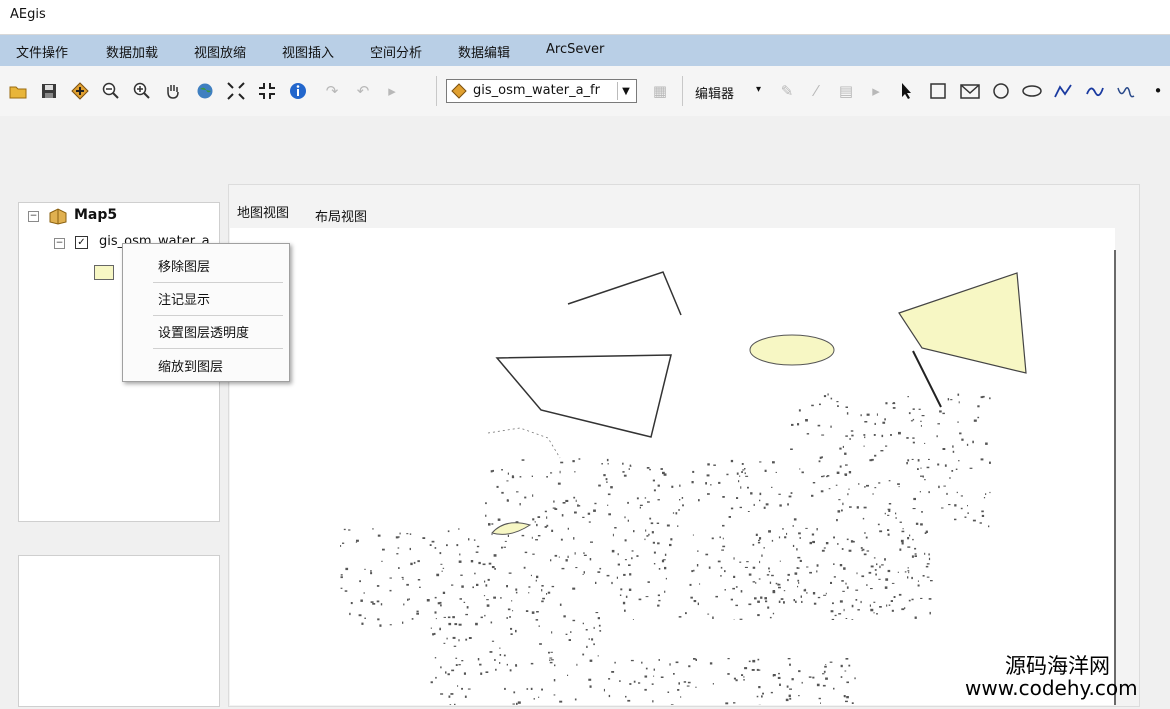  Describe the element at coordinates (332, 91) in the screenshot. I see `redo-icon: ↷` at that location.